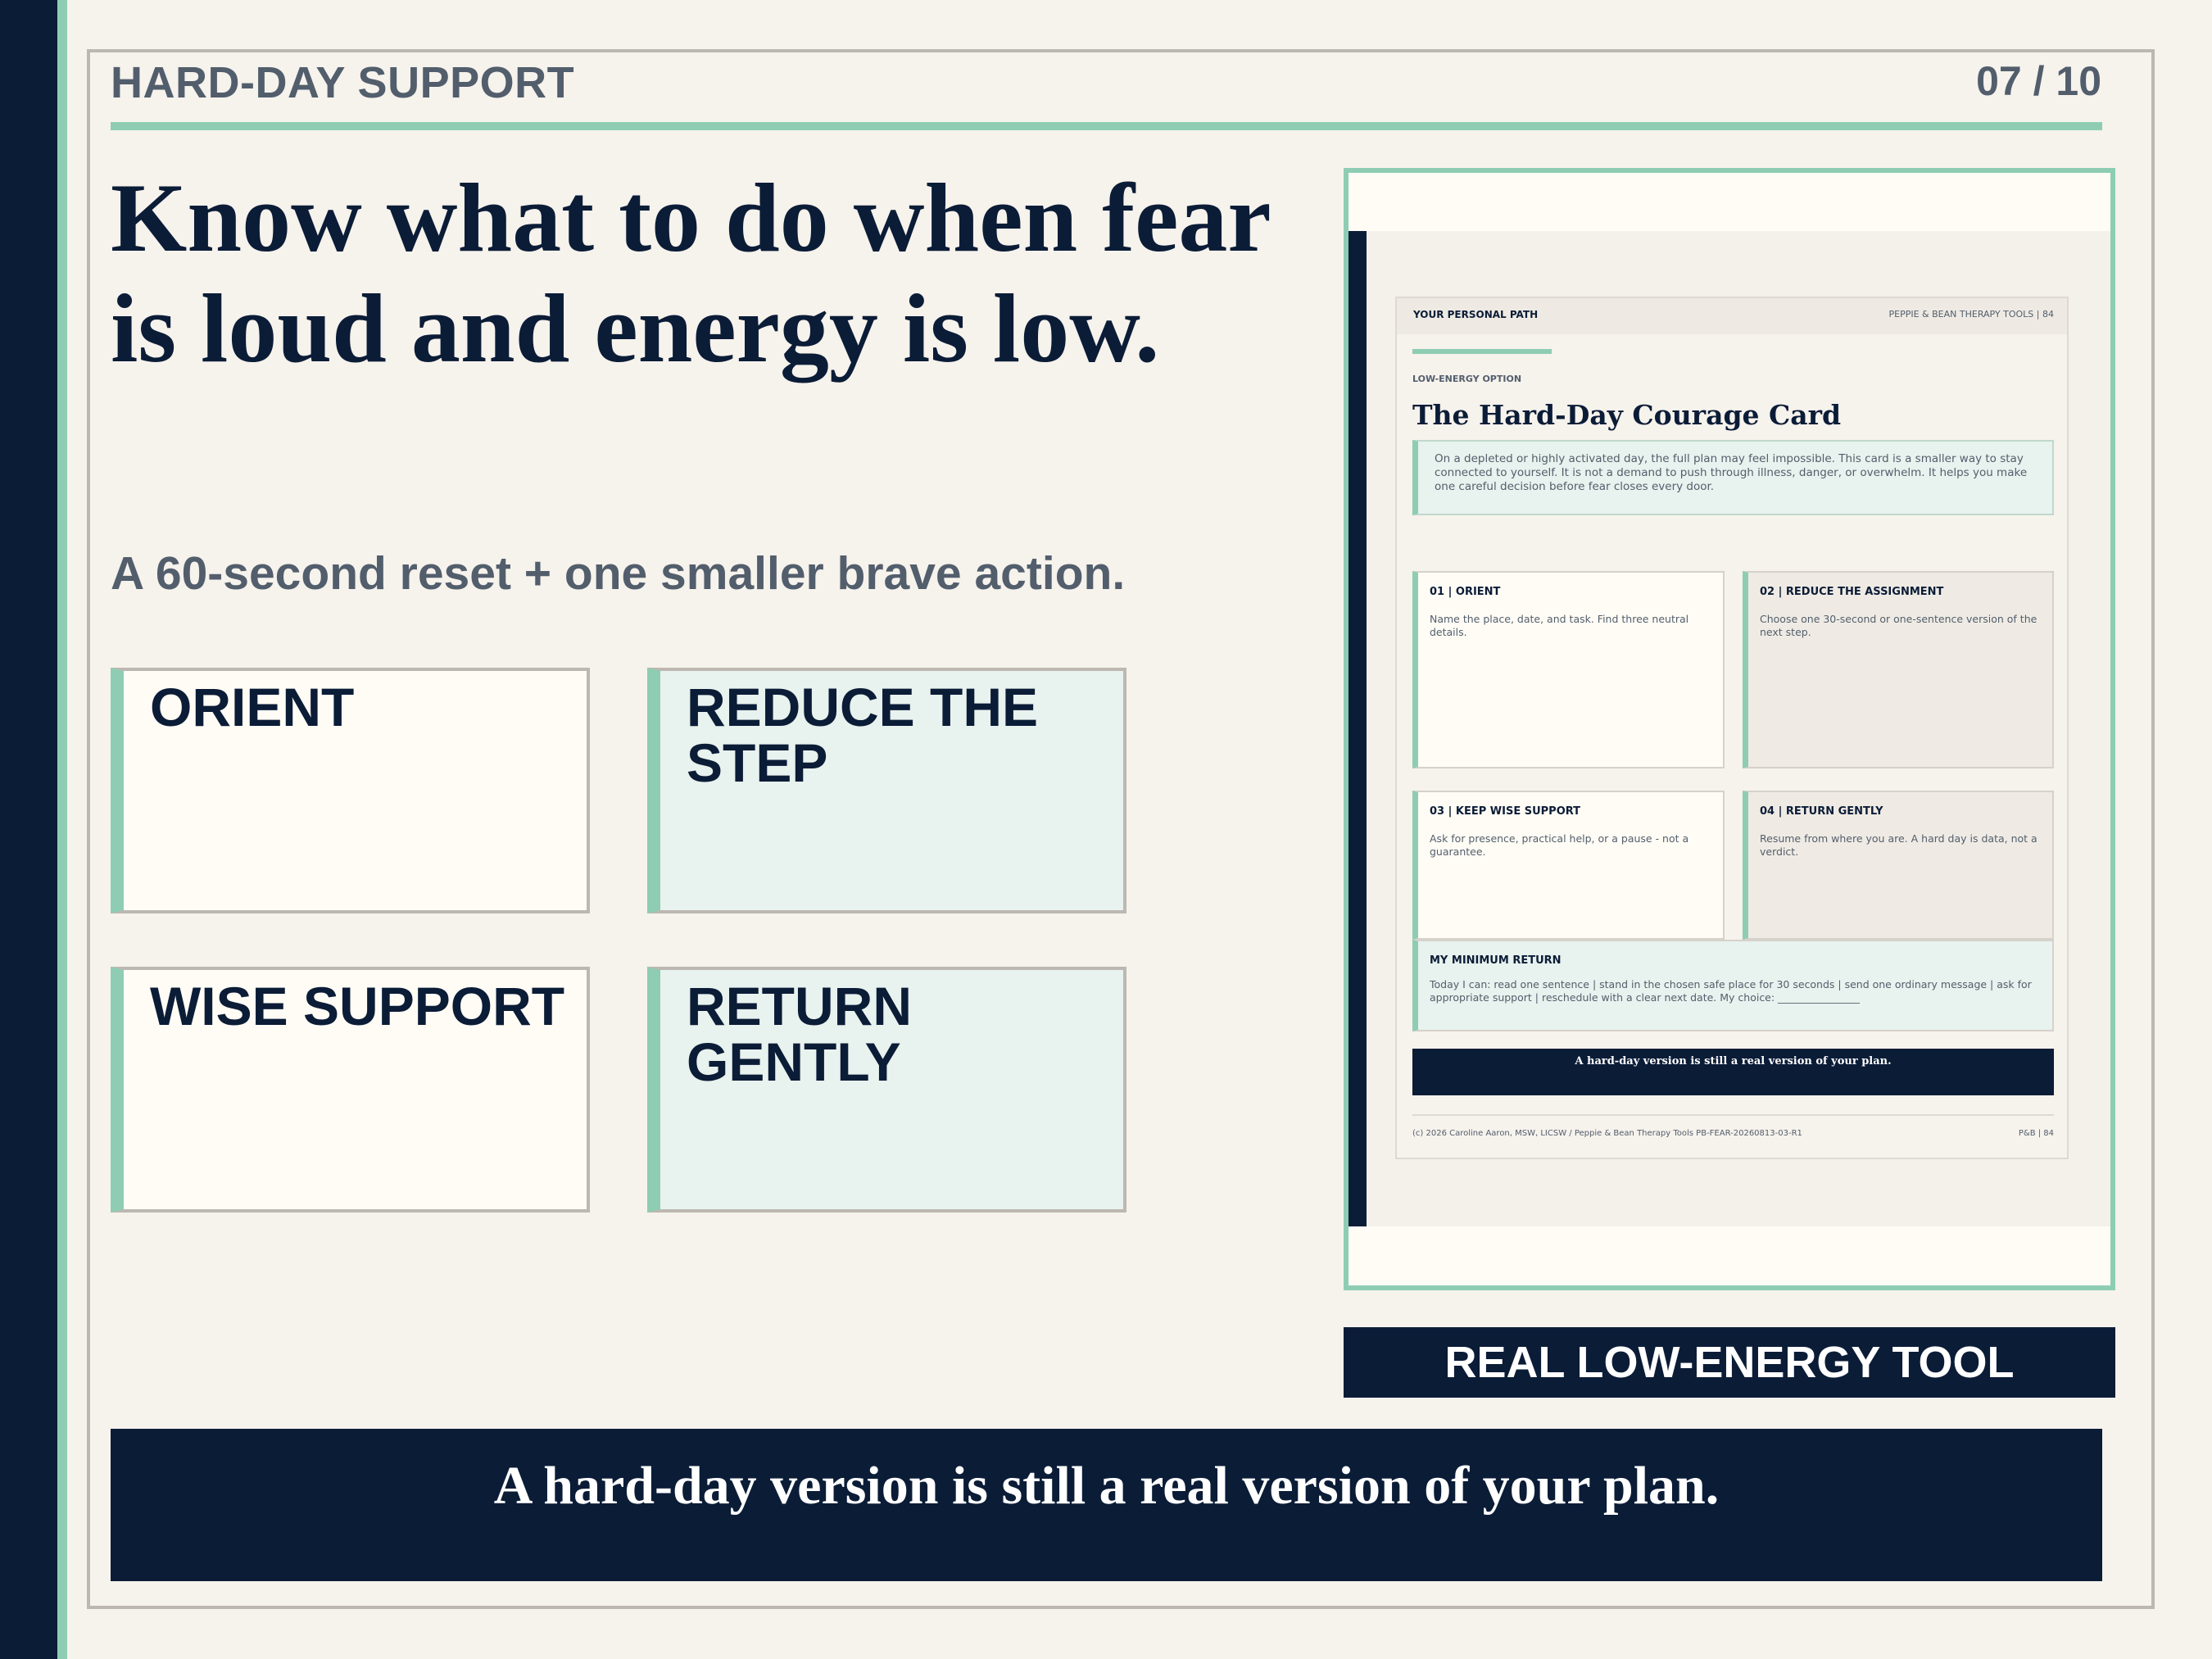 The width and height of the screenshot is (2212, 1659). What do you see at coordinates (1482, 351) in the screenshot?
I see `document-accent-rule` at bounding box center [1482, 351].